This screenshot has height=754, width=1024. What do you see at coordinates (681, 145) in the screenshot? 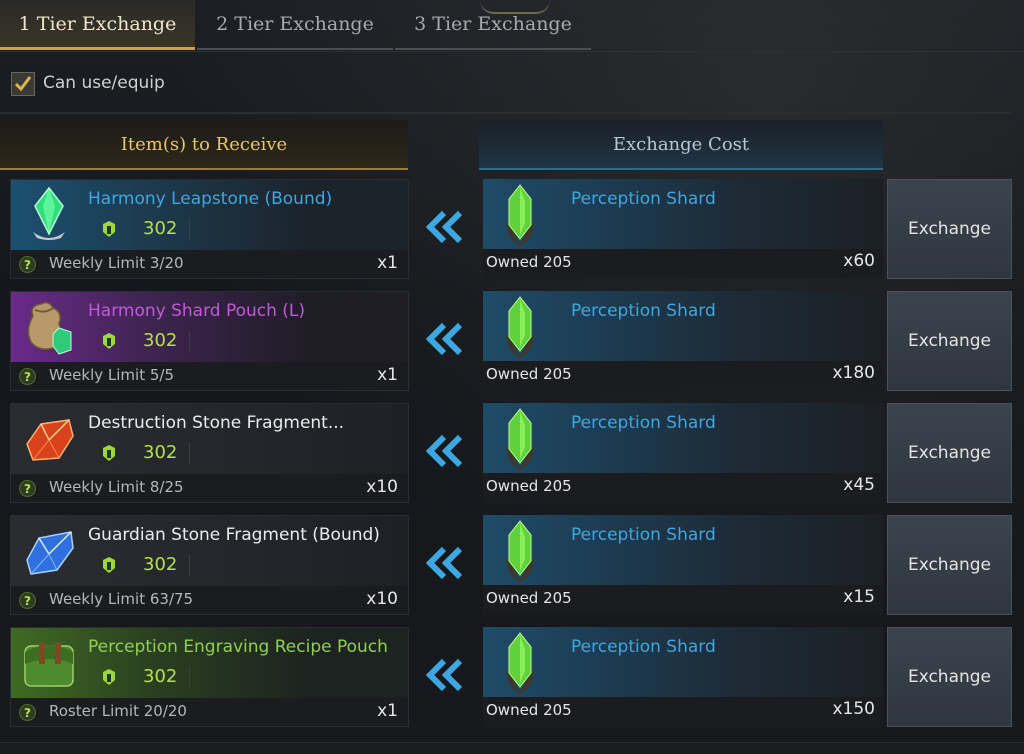
I see `cost-header: Exchange Cost` at bounding box center [681, 145].